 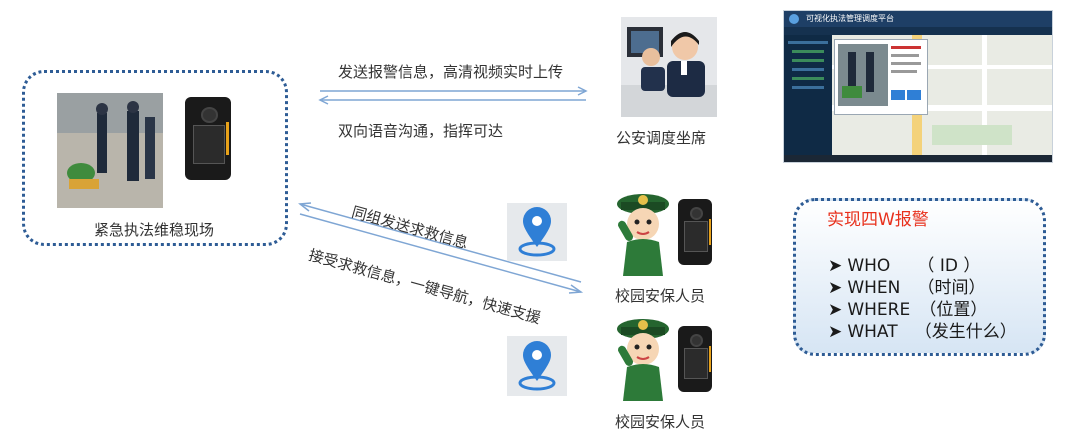 I want to click on arrow-bottom-label: 双向语音沟通，指挥可达, so click(x=421, y=131).